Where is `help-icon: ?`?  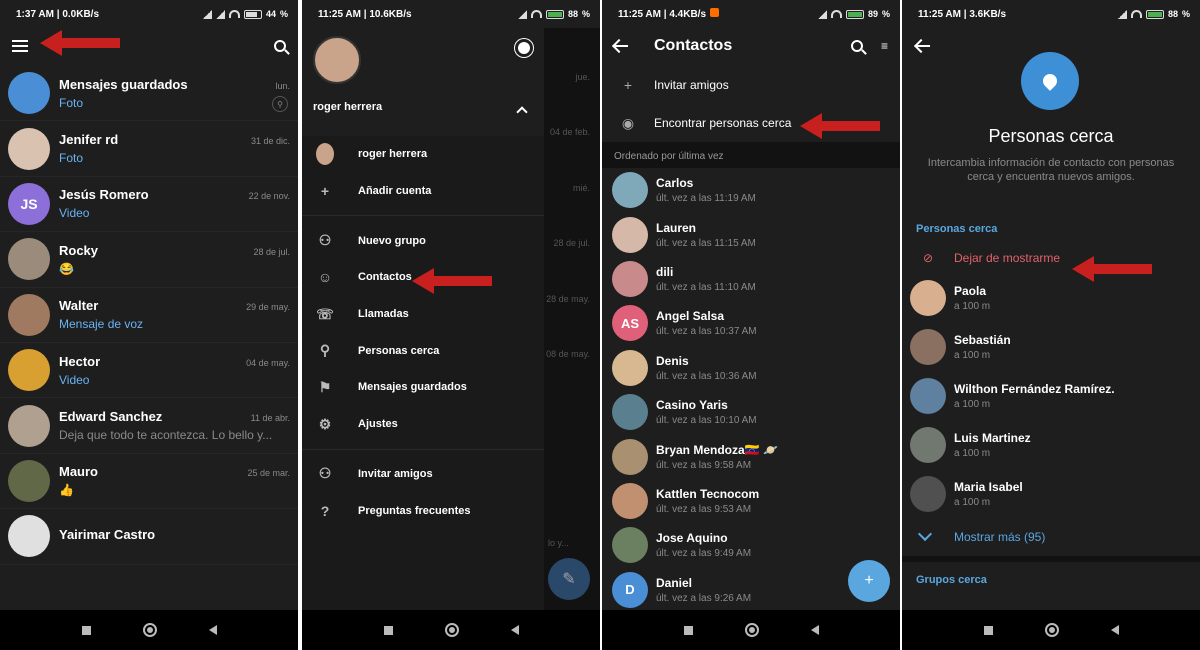 help-icon: ? is located at coordinates (325, 510).